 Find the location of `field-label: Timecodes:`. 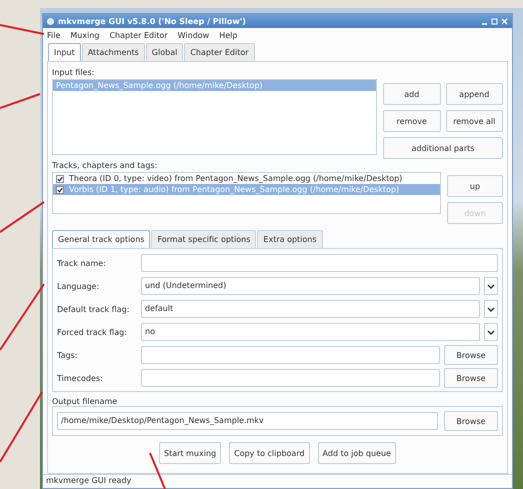

field-label: Timecodes: is located at coordinates (80, 378).